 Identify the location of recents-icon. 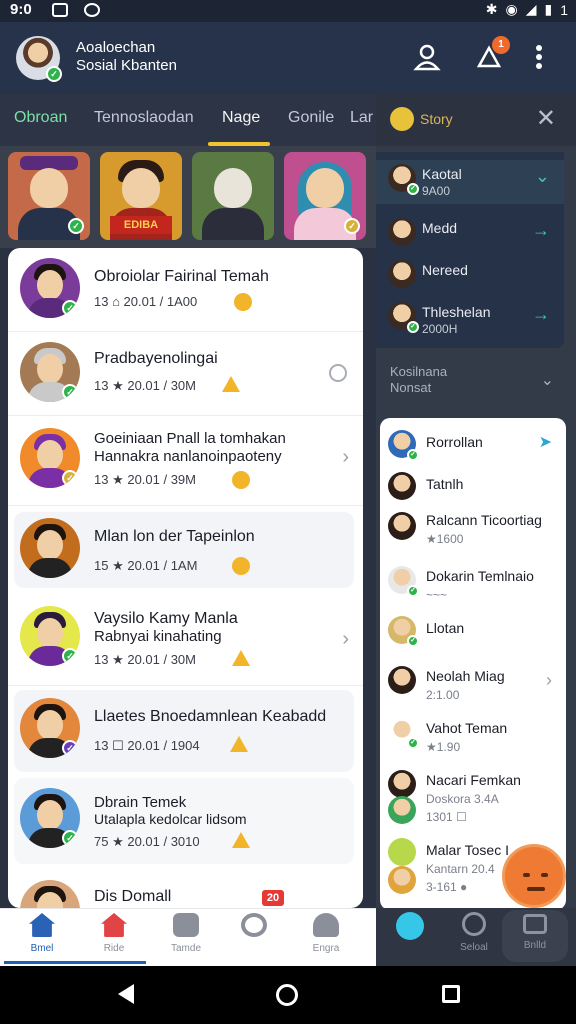
(451, 994).